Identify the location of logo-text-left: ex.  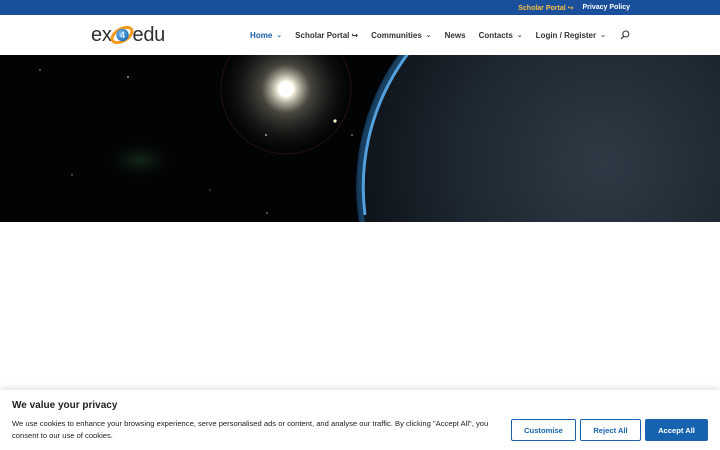
(101, 35).